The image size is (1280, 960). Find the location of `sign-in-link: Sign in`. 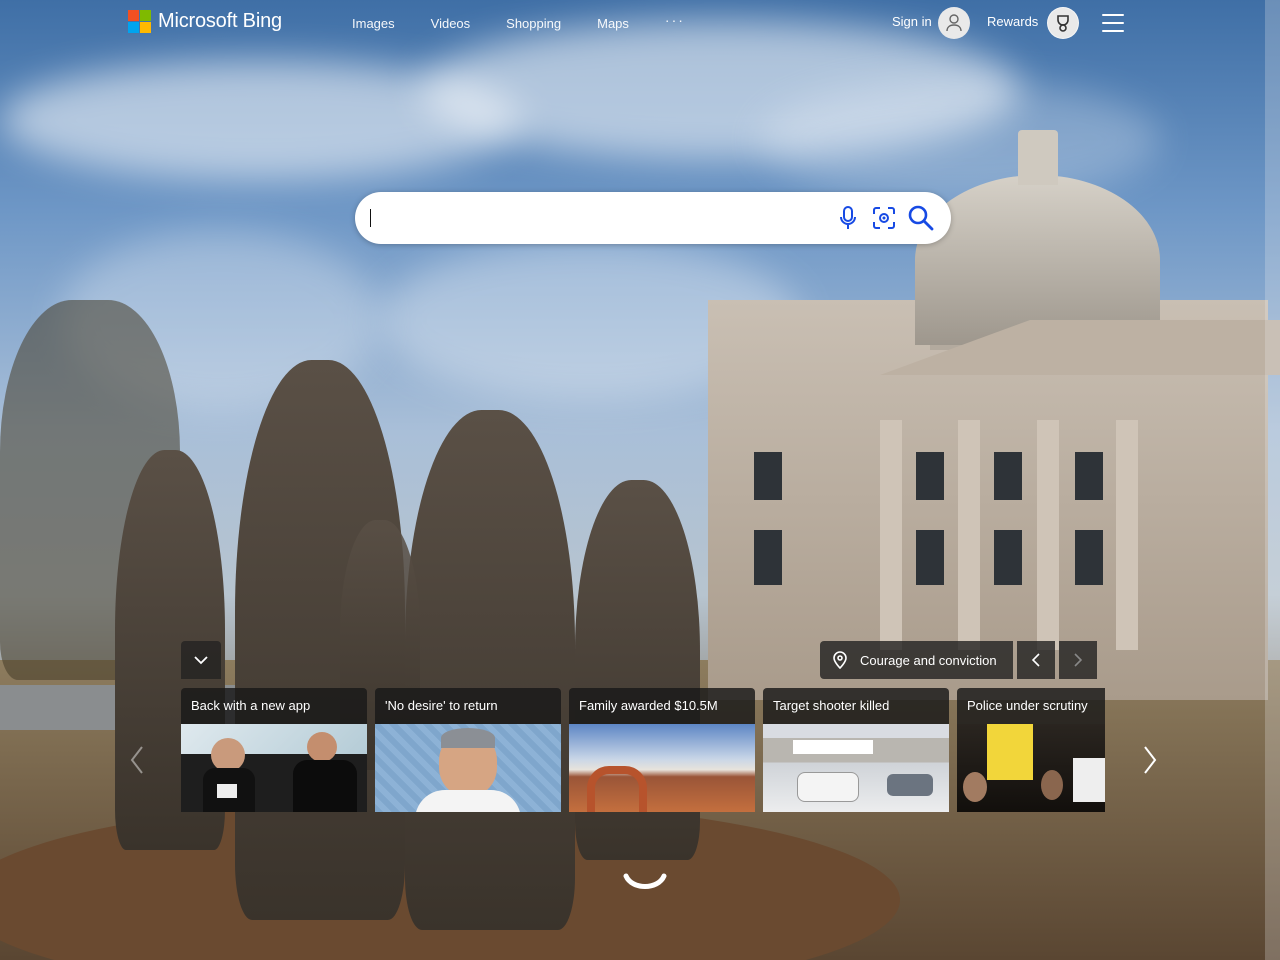

sign-in-link: Sign in is located at coordinates (912, 21).